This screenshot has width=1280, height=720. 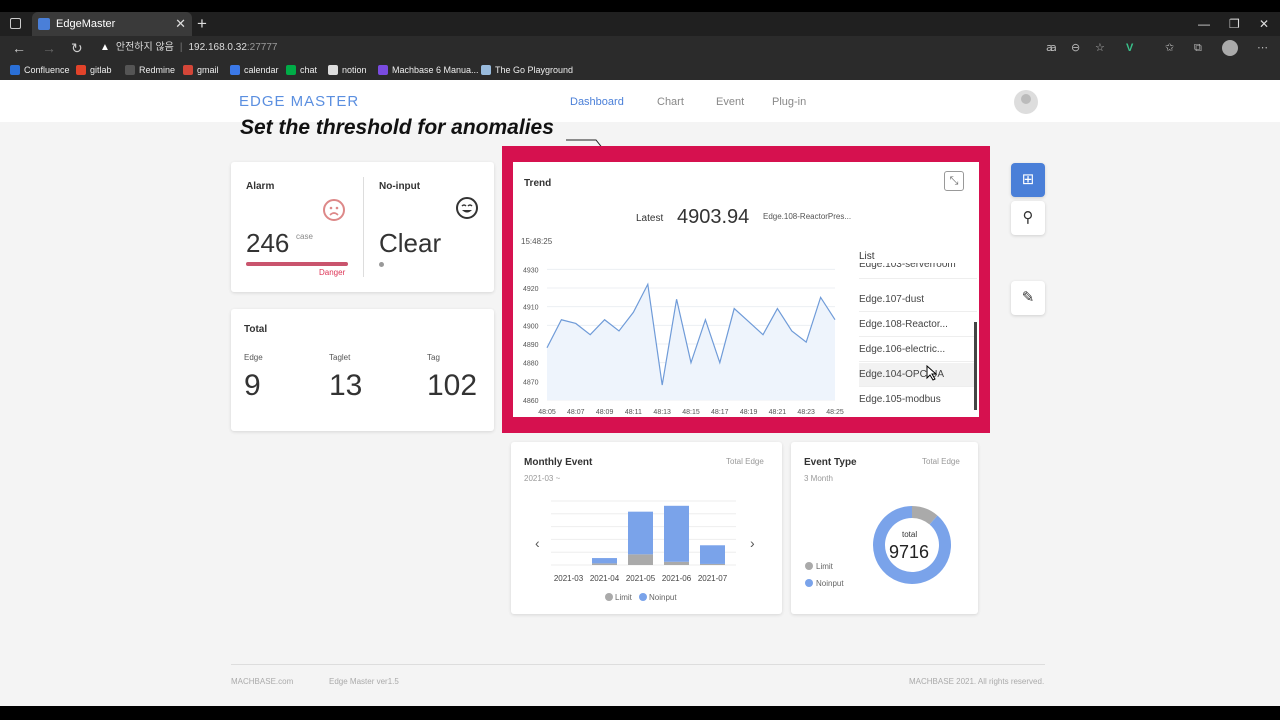 I want to click on list-item: Edge.105-modbus, so click(x=918, y=400).